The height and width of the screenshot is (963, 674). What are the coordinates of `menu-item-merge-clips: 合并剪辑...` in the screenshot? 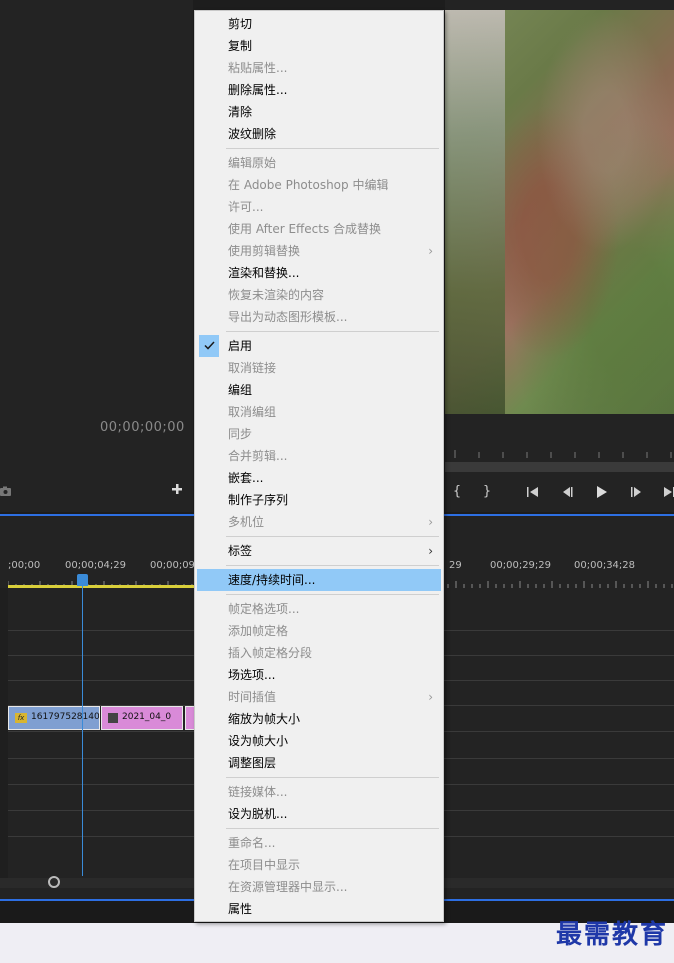 It's located at (319, 456).